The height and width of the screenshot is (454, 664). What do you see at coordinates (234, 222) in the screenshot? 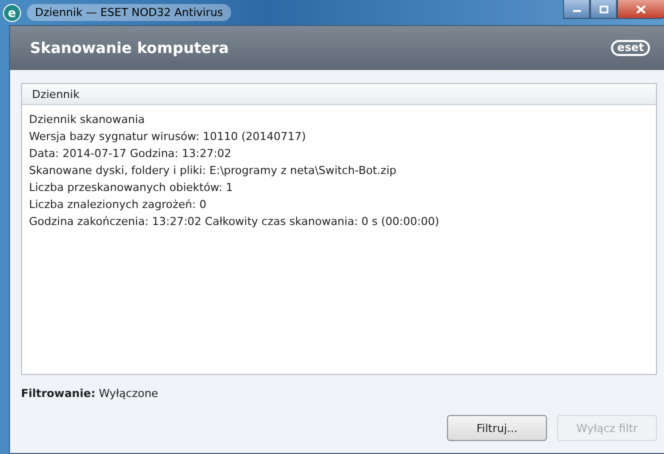
I see `log-line: Godzina zakończenia: 13:27:02 Całkowity czas skanowania: 0 s (00:00:00)` at bounding box center [234, 222].